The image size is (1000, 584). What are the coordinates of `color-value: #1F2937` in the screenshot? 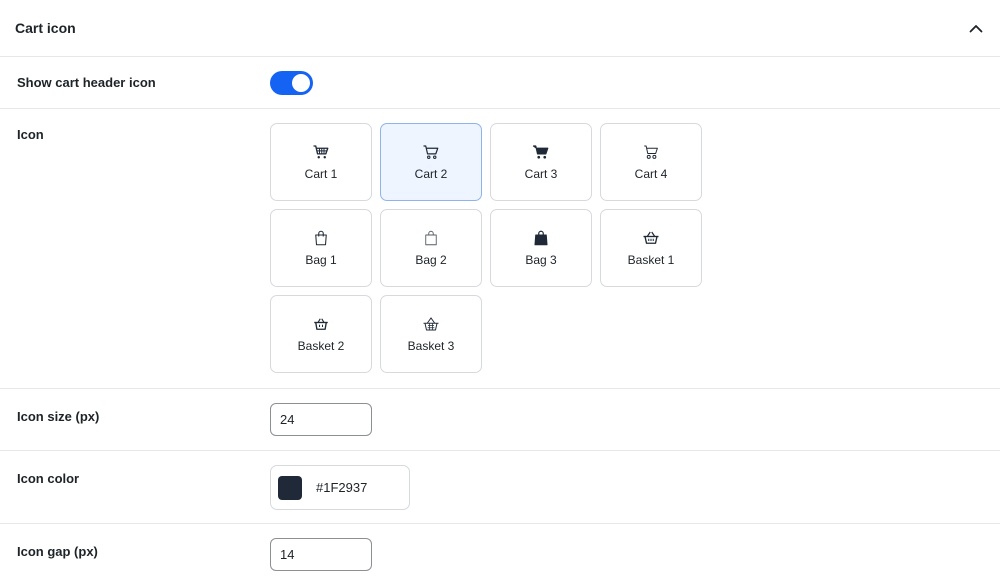 It's located at (342, 487).